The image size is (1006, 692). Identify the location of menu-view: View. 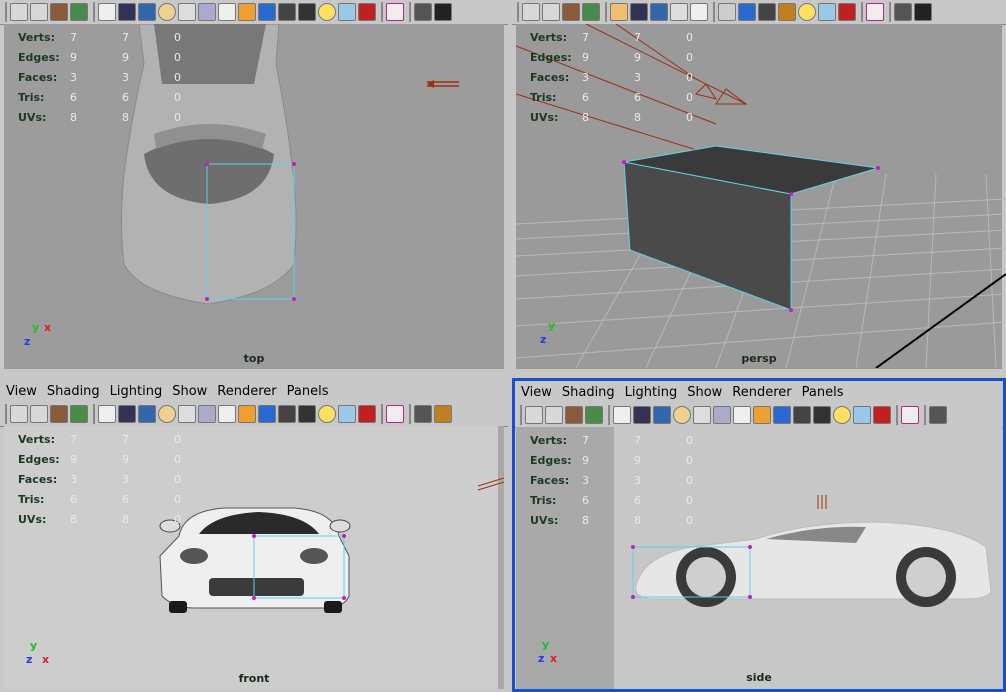
(21, 391).